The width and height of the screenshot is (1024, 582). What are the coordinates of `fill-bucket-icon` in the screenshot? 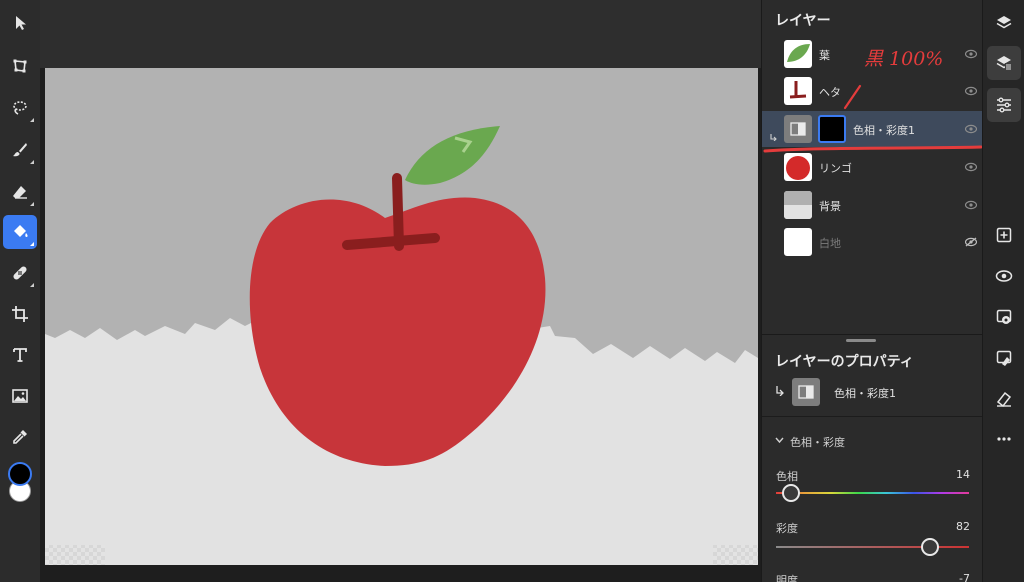 It's located at (21, 231).